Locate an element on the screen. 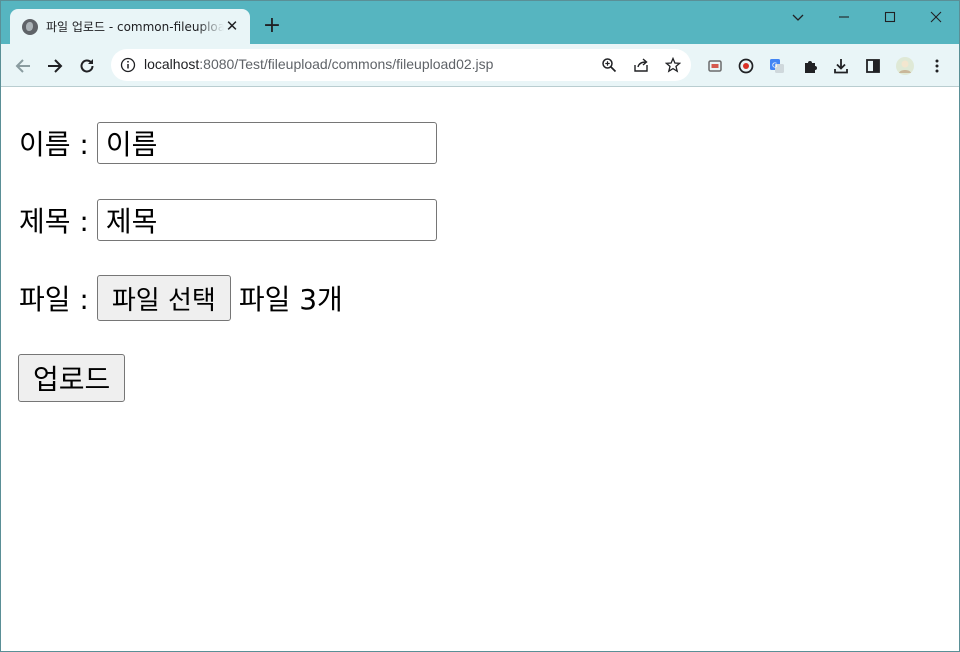 The width and height of the screenshot is (960, 652). info-icon is located at coordinates (128, 65).